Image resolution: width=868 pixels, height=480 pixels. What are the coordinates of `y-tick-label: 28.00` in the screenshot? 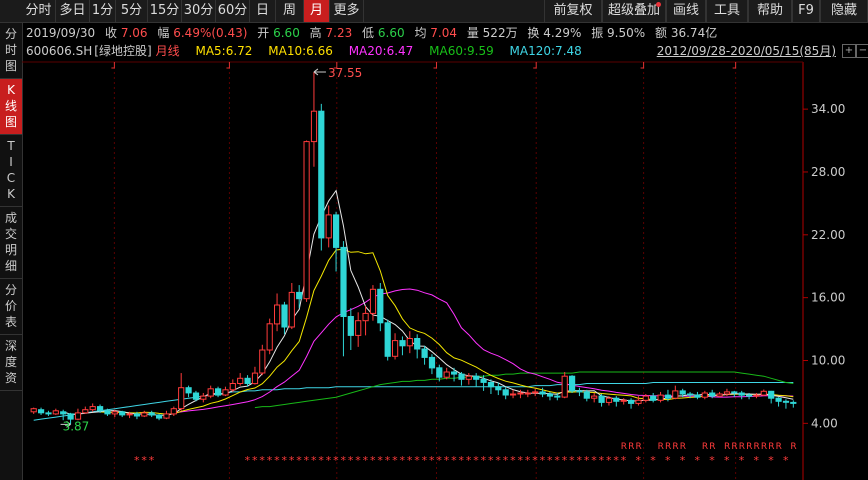 It's located at (828, 172).